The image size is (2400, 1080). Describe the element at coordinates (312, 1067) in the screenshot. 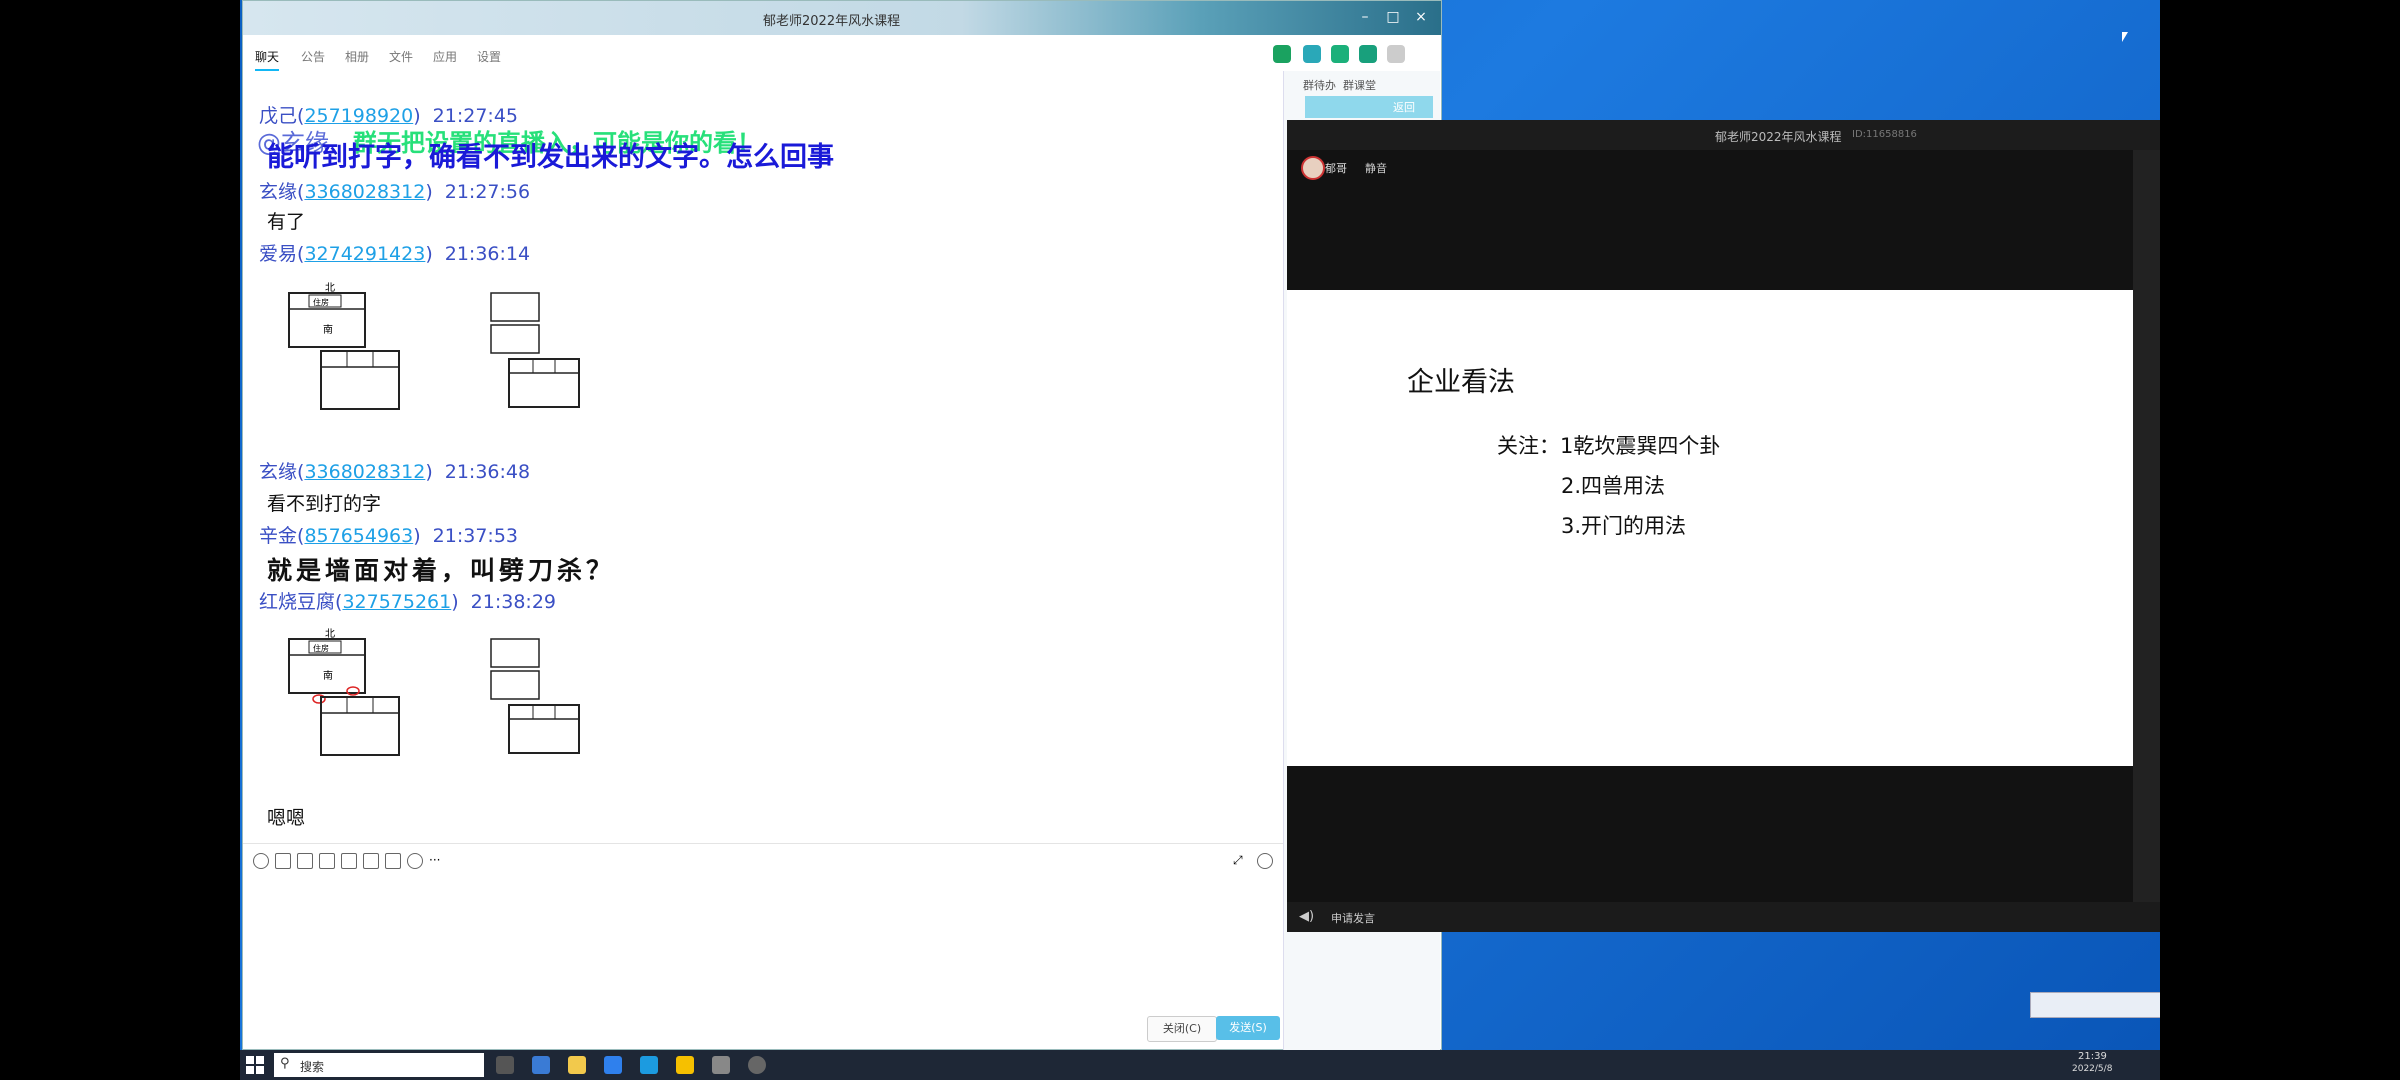

I see `search-placeholder: 搜索` at that location.